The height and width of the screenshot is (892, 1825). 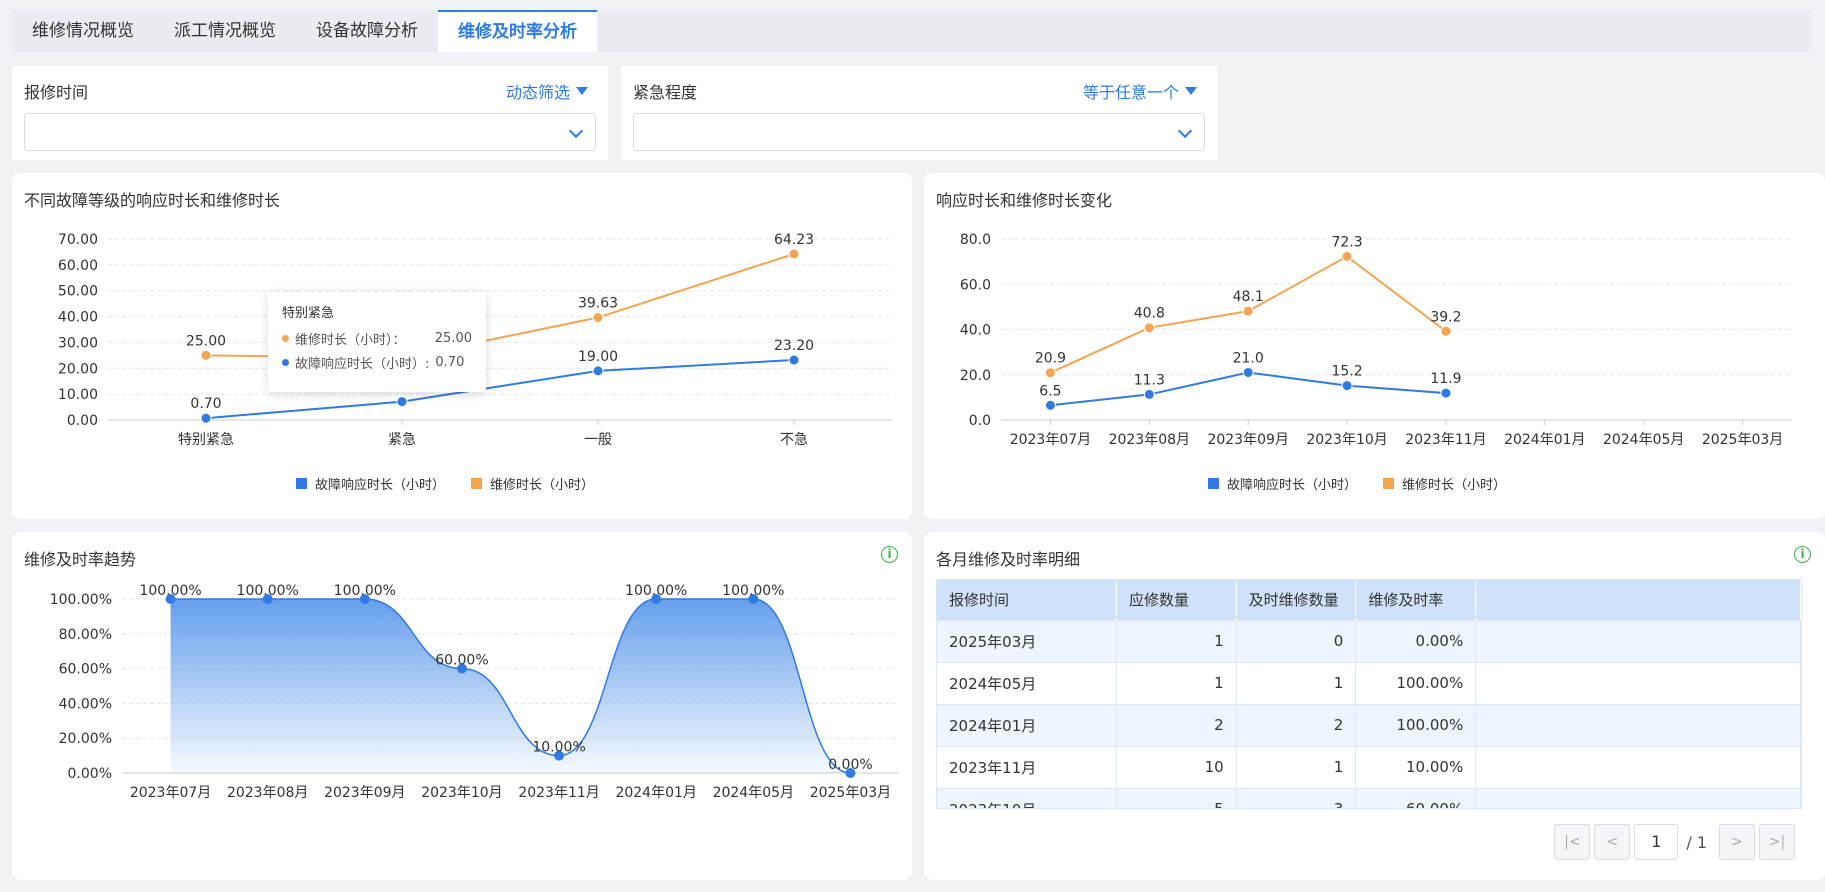 What do you see at coordinates (1416, 682) in the screenshot?
I see `table-cell: 100.00%` at bounding box center [1416, 682].